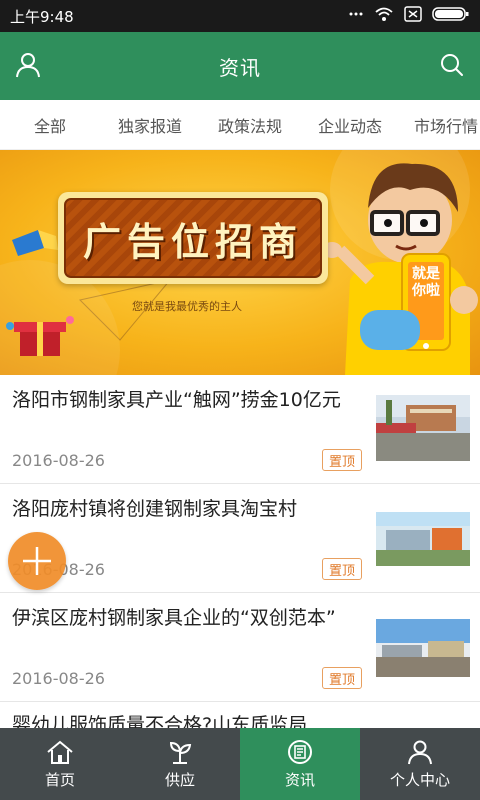 The width and height of the screenshot is (480, 800). Describe the element at coordinates (176, 400) in the screenshot. I see `news-title: 洛阳市钢制家具产业“触网”捞金10亿元` at that location.